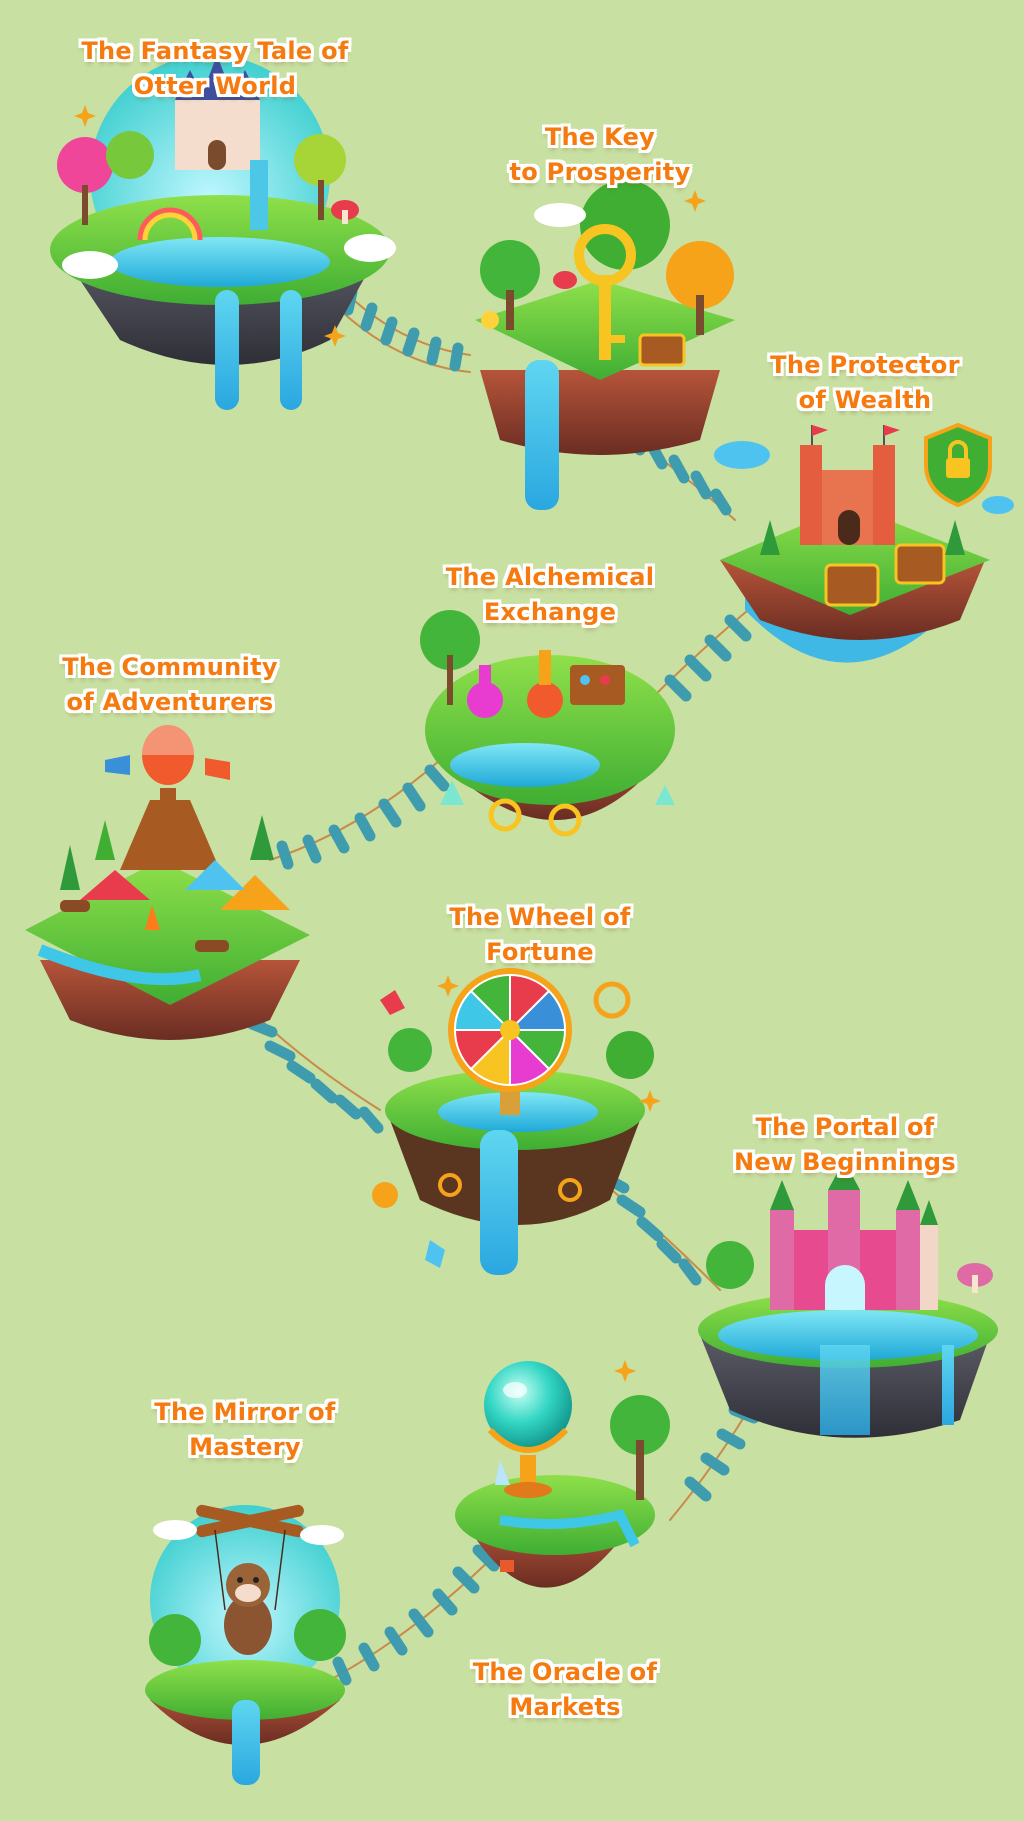 Image resolution: width=1024 pixels, height=1821 pixels. Describe the element at coordinates (562, 1474) in the screenshot. I see `crystal-ball-island-icon` at that location.